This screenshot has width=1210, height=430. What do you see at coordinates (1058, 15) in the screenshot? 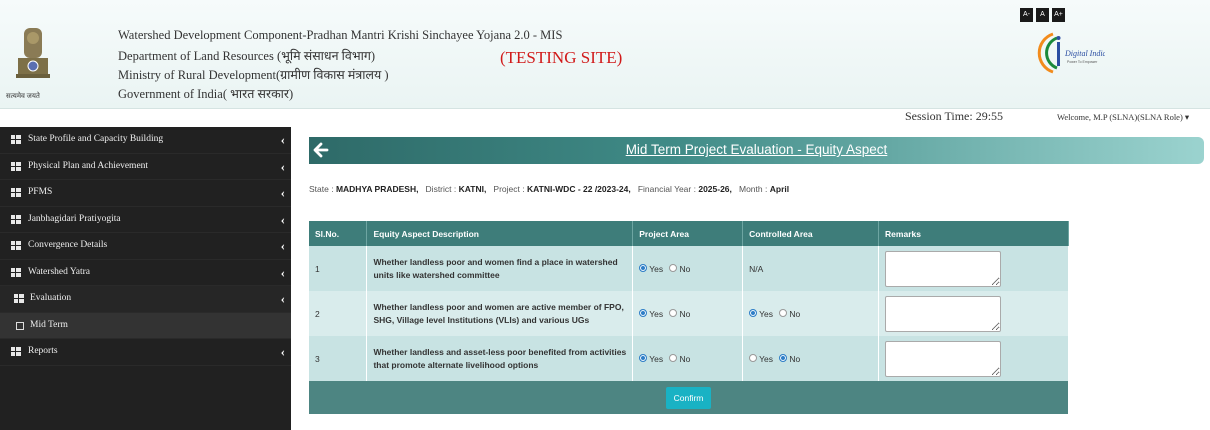
I see `font-increase-button: A+` at bounding box center [1058, 15].